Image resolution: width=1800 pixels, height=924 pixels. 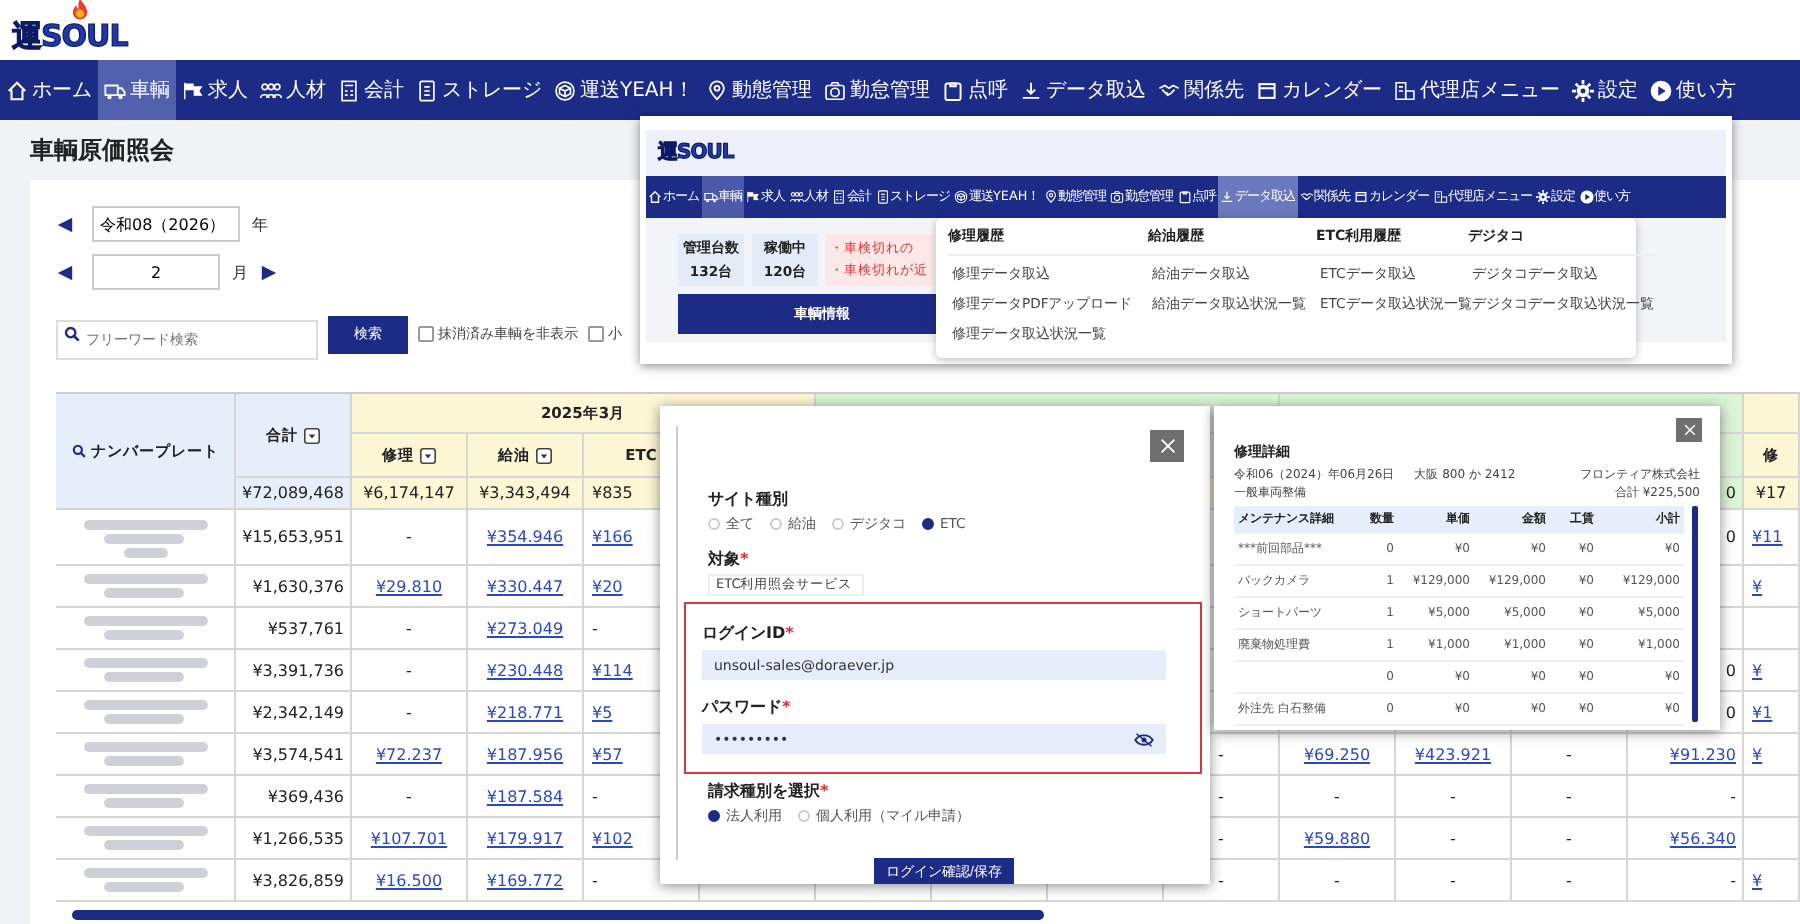 I want to click on amount-link: ¥107.701, so click(x=409, y=838).